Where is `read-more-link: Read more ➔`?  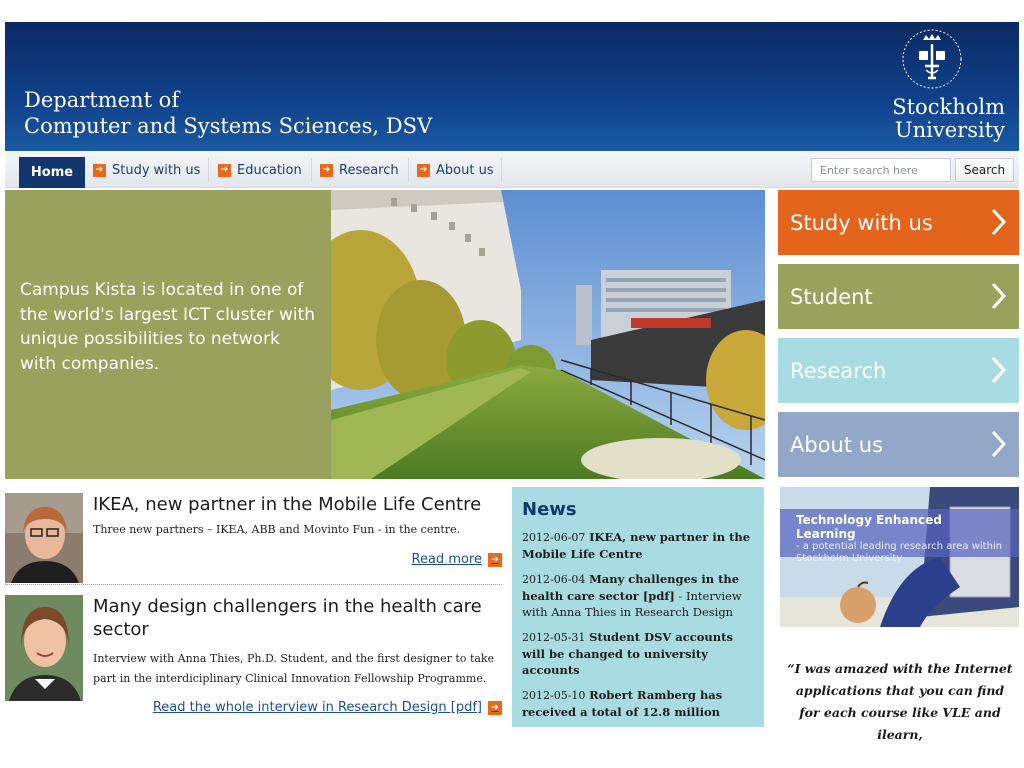 read-more-link: Read more ➔ is located at coordinates (457, 559).